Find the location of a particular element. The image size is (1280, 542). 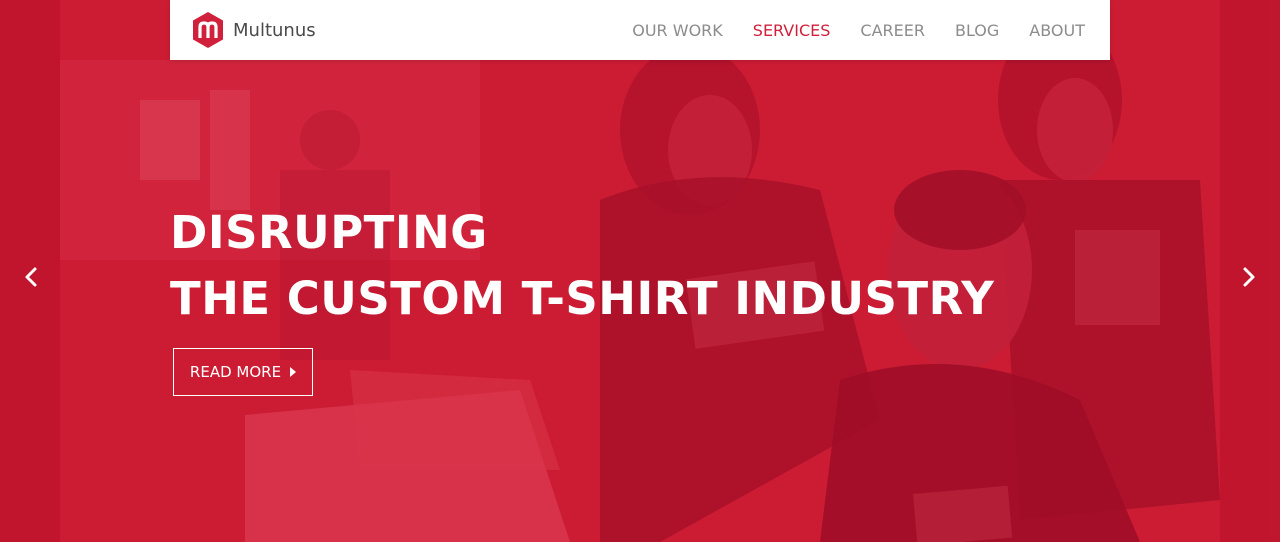

carousel-next-button is located at coordinates (1249, 277).